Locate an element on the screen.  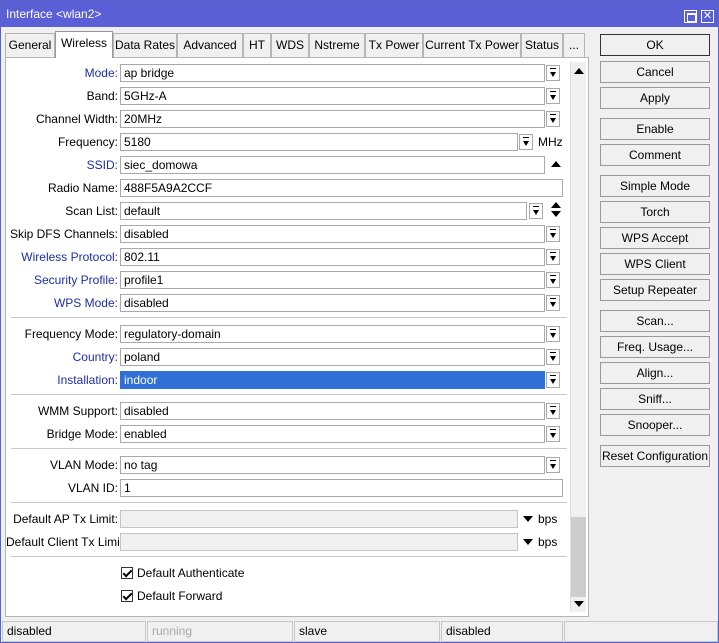
skip-dfs-select: disabled is located at coordinates (332, 234).